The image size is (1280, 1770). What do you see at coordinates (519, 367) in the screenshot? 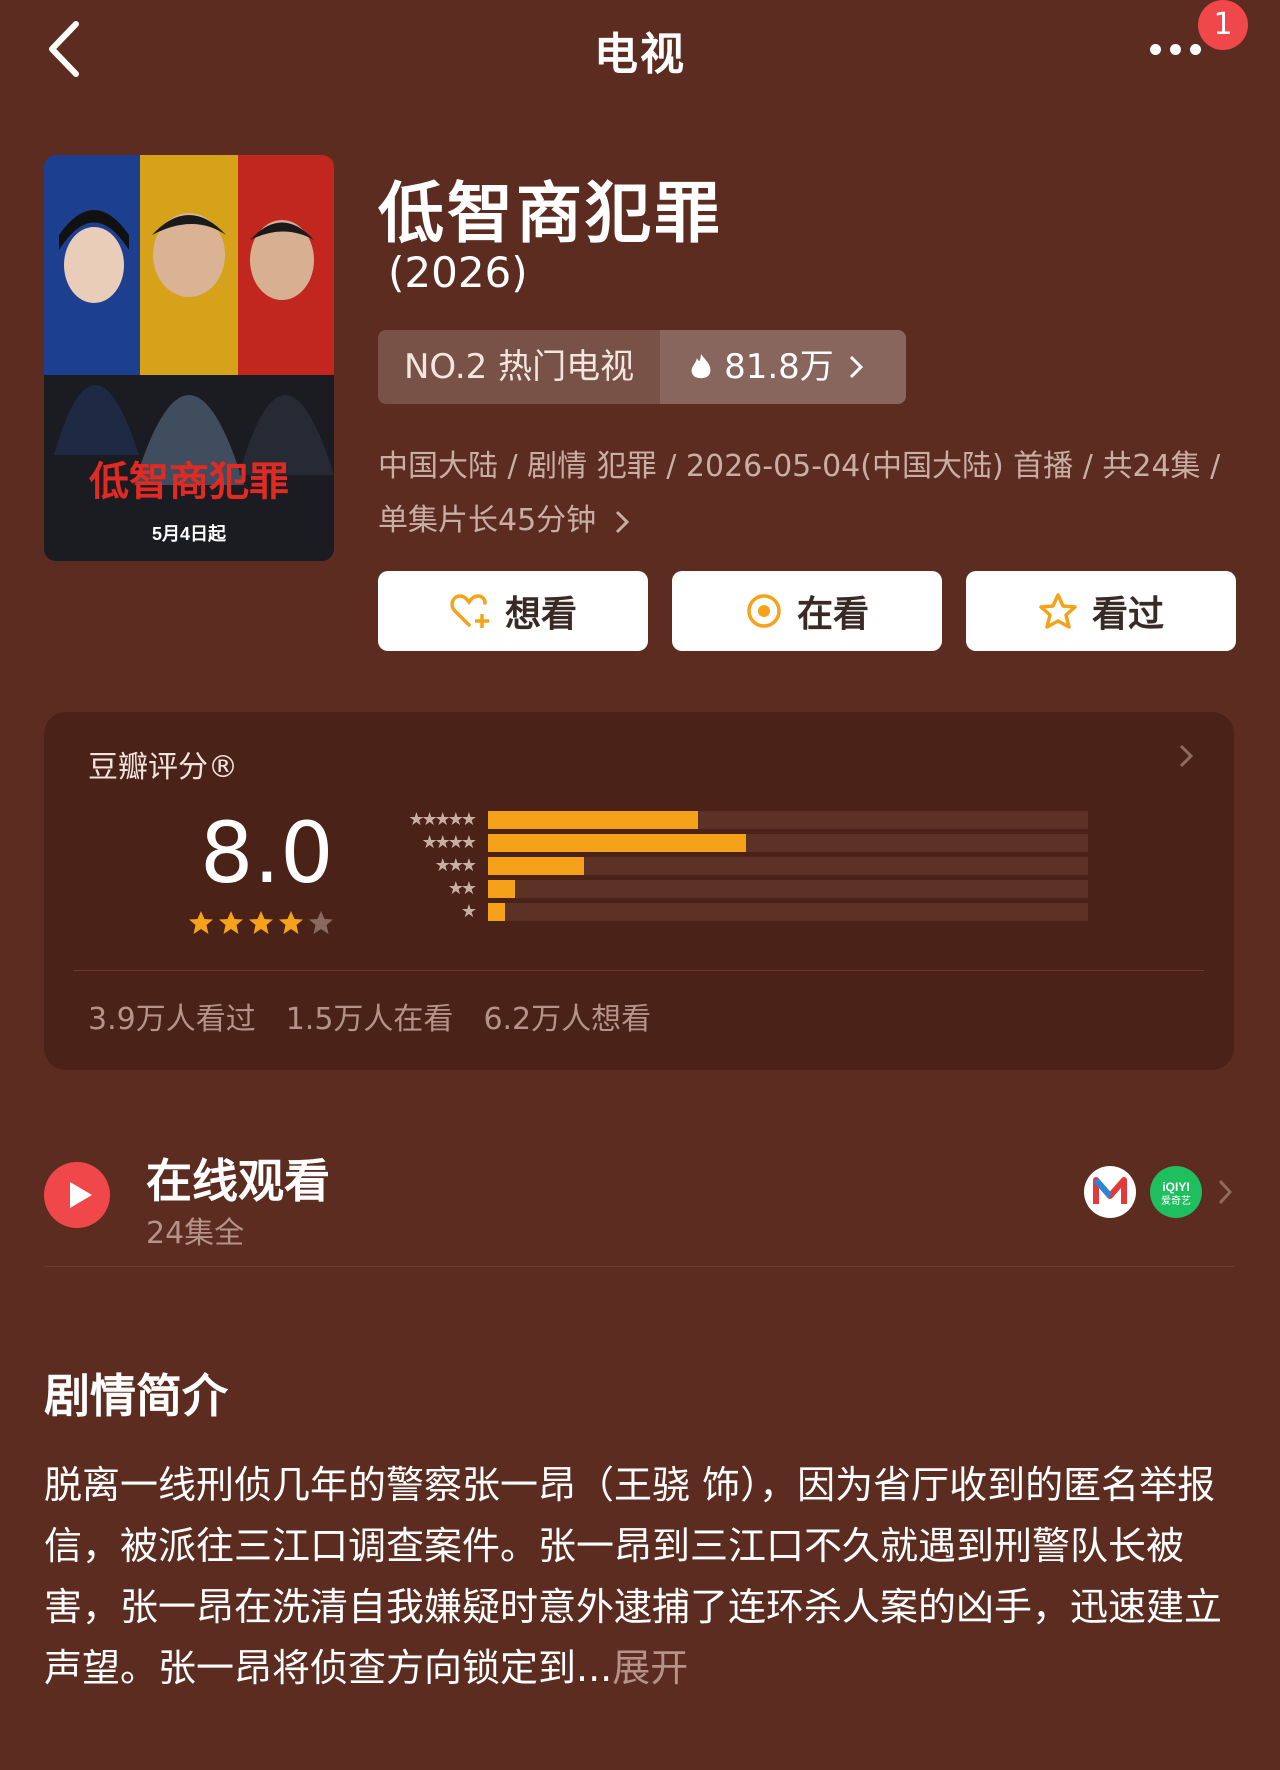
I see `rank-label: NO.2 热门电视` at bounding box center [519, 367].